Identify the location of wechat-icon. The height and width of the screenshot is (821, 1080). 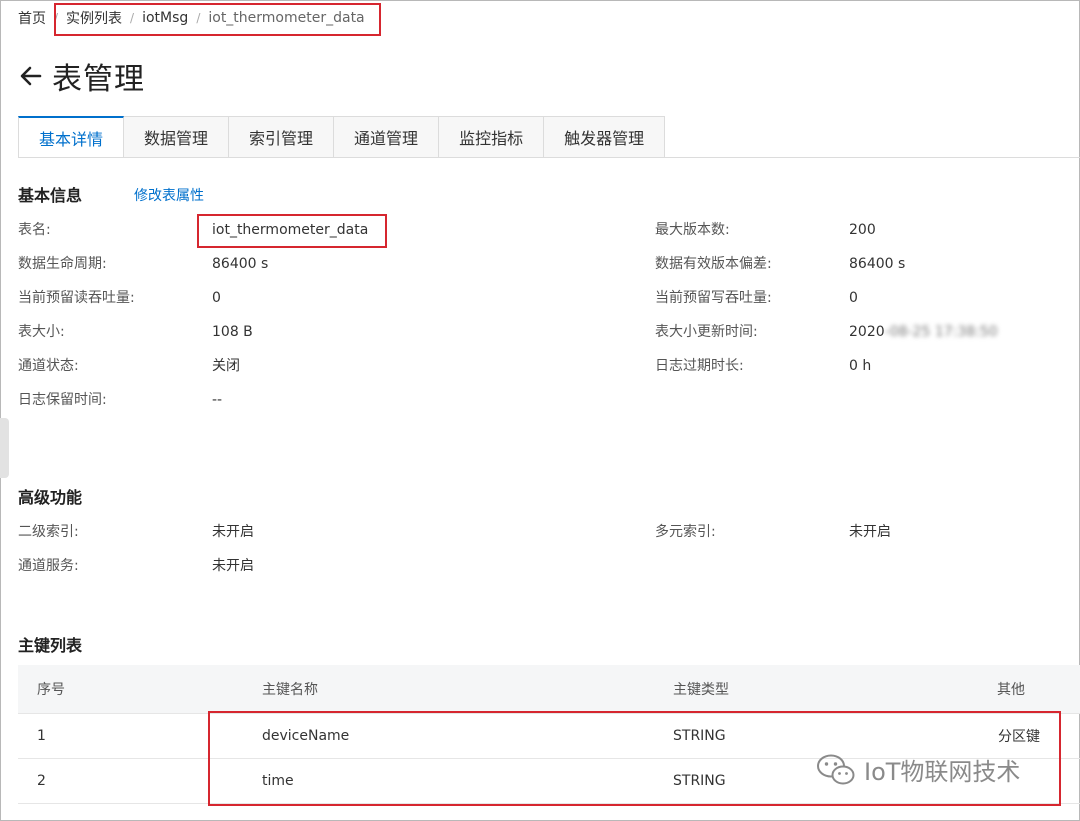
(836, 769).